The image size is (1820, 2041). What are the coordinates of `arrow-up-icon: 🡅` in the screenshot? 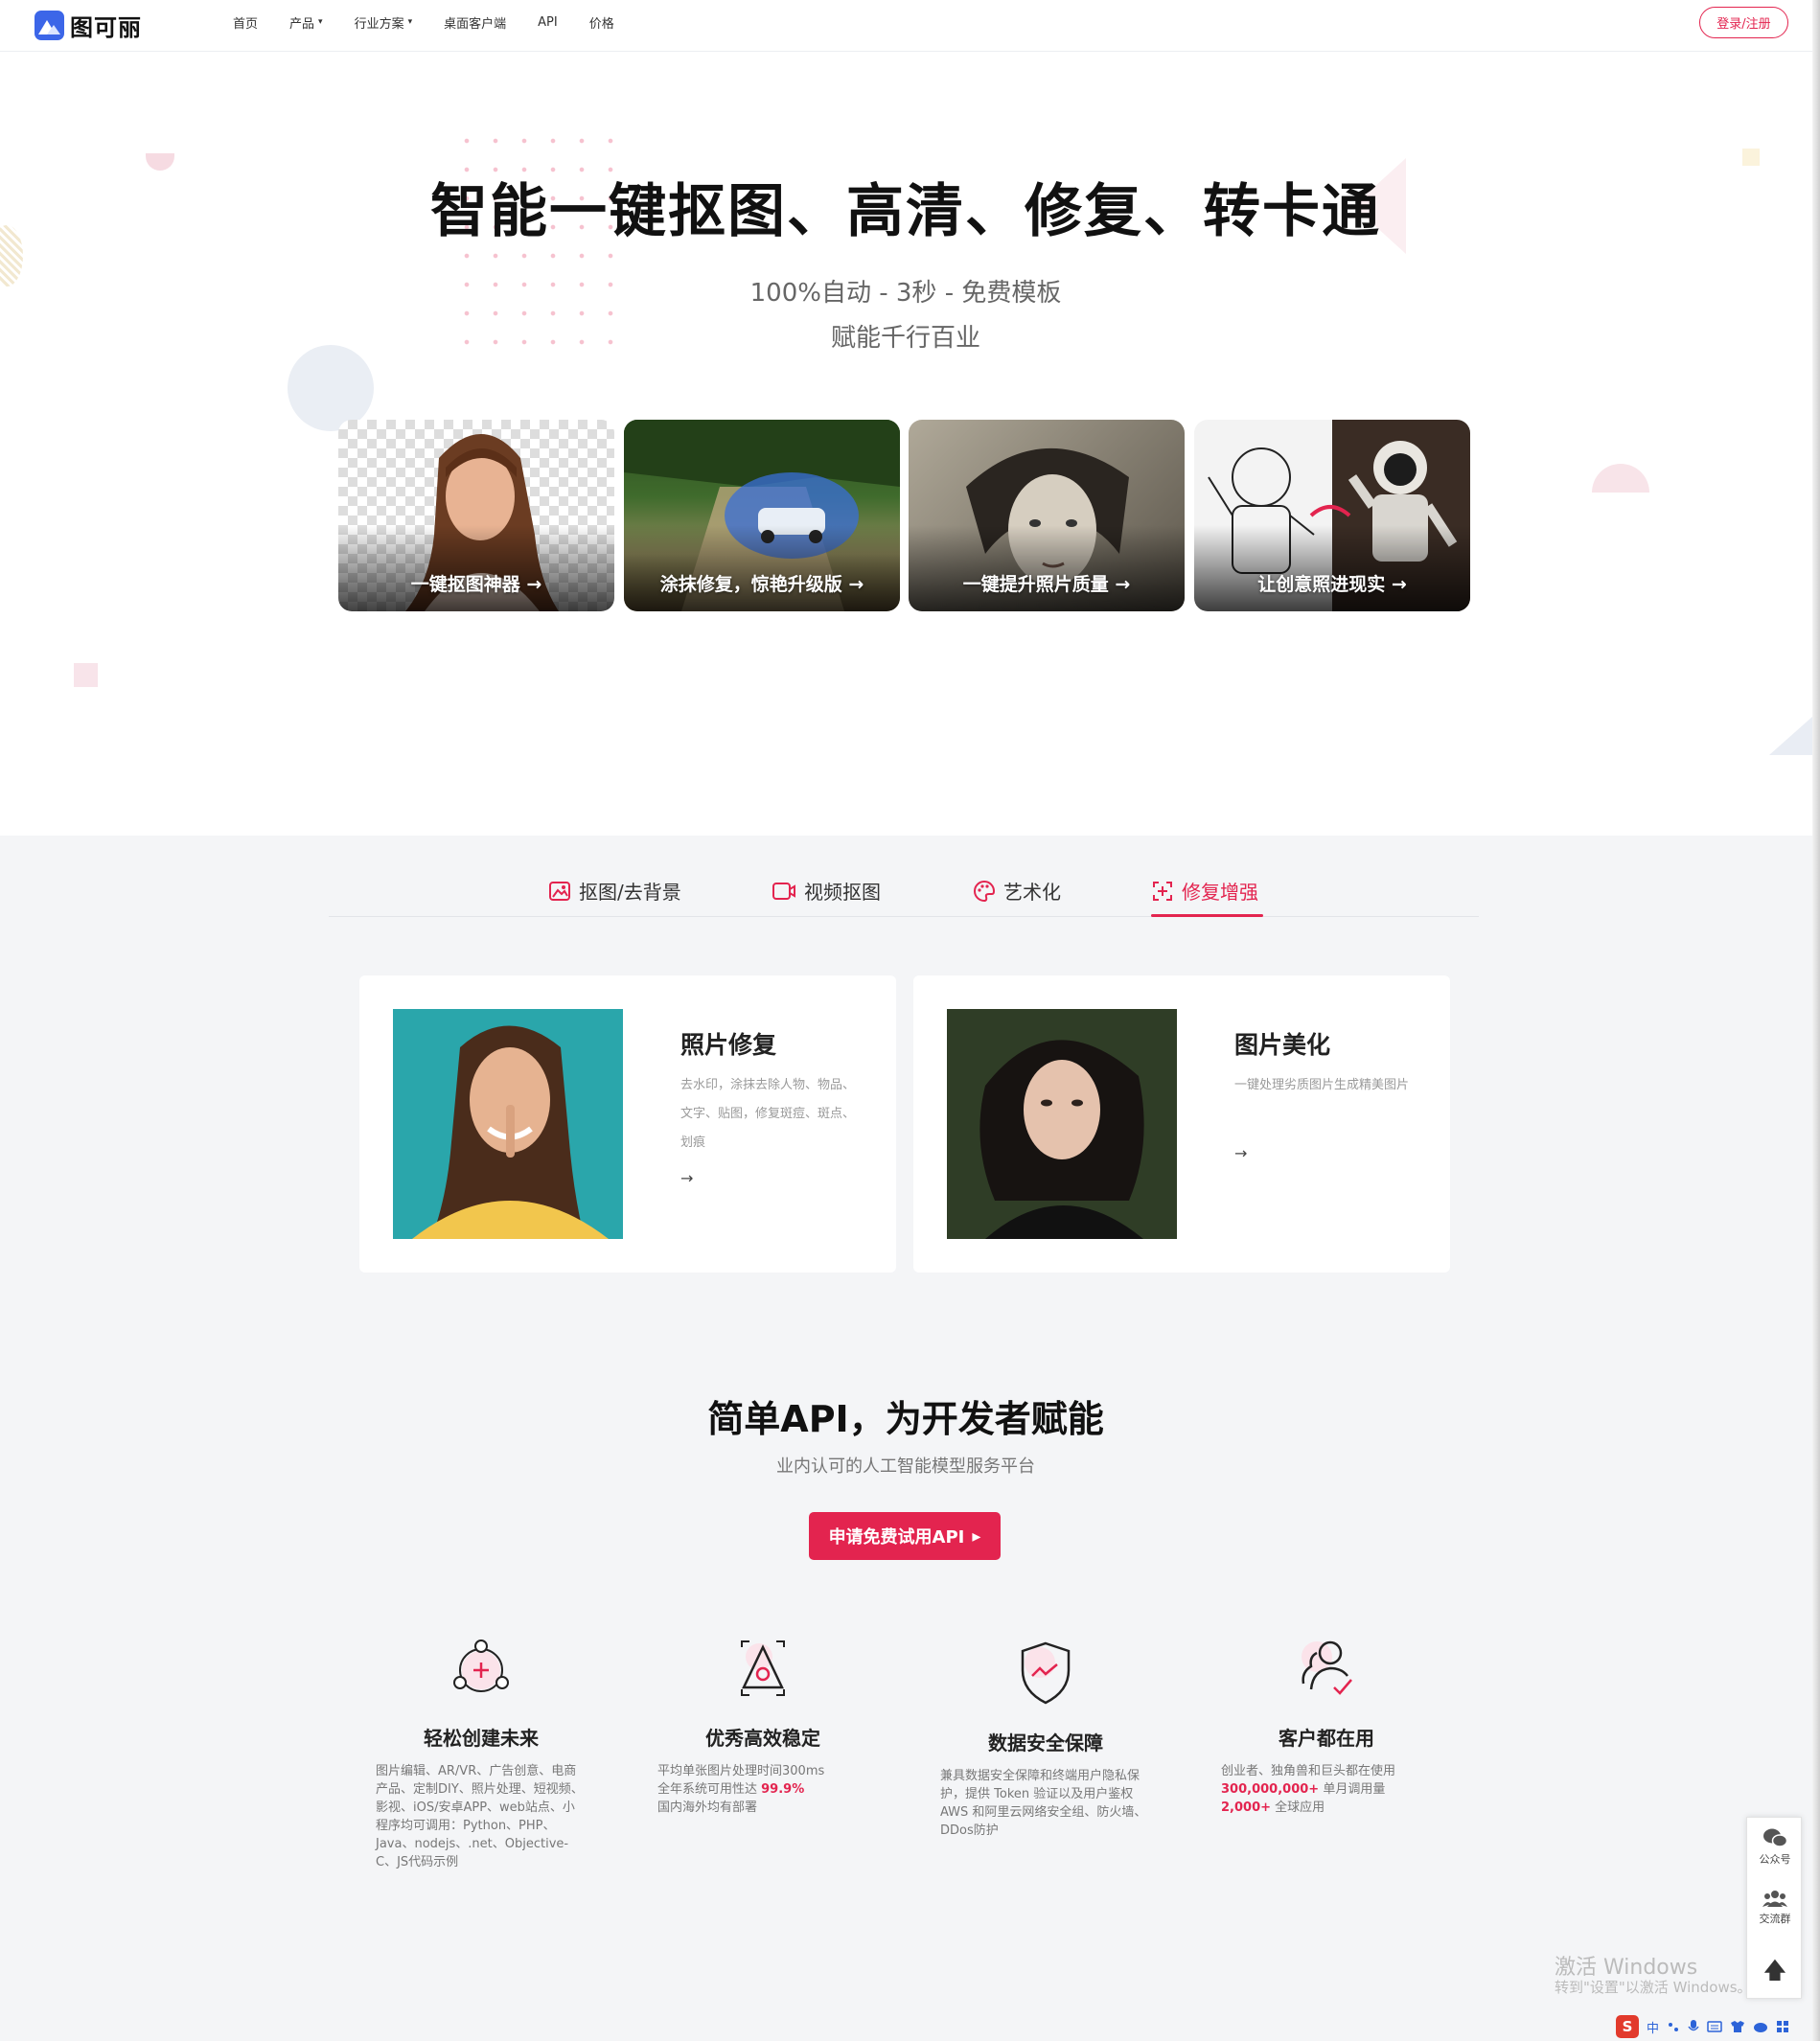 It's located at (1774, 1970).